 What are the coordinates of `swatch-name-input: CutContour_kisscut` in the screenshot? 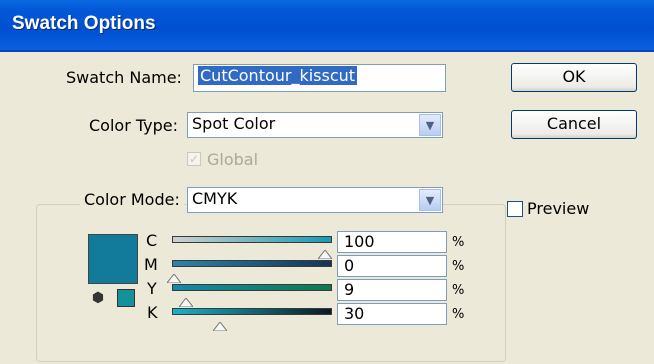 It's located at (319, 78).